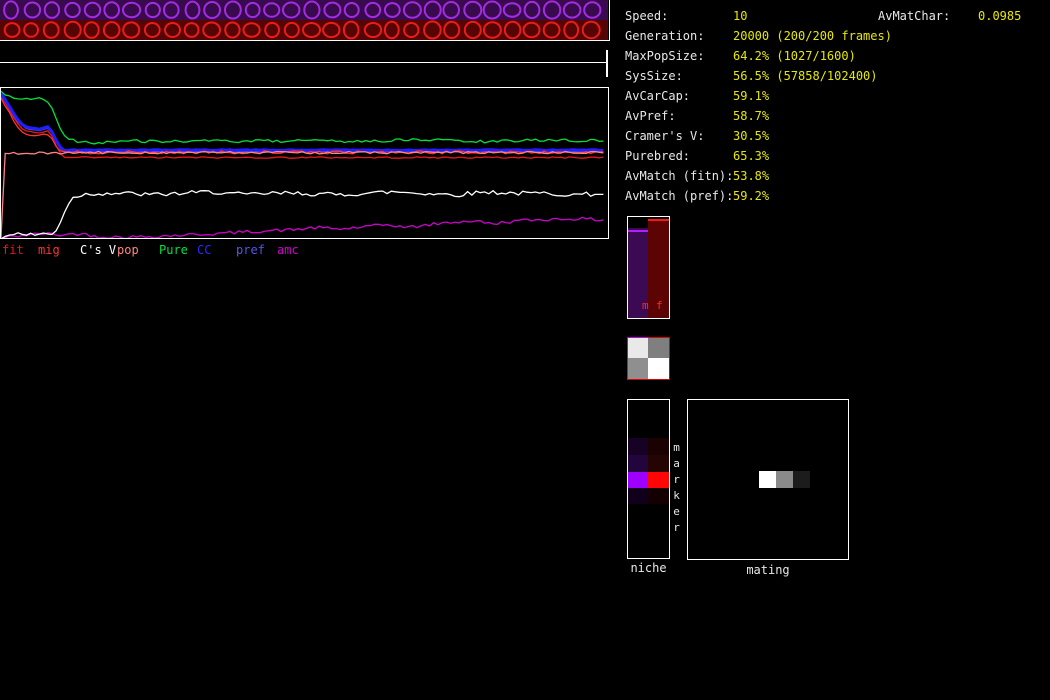  I want to click on stat-label: SysSize:, so click(654, 76).